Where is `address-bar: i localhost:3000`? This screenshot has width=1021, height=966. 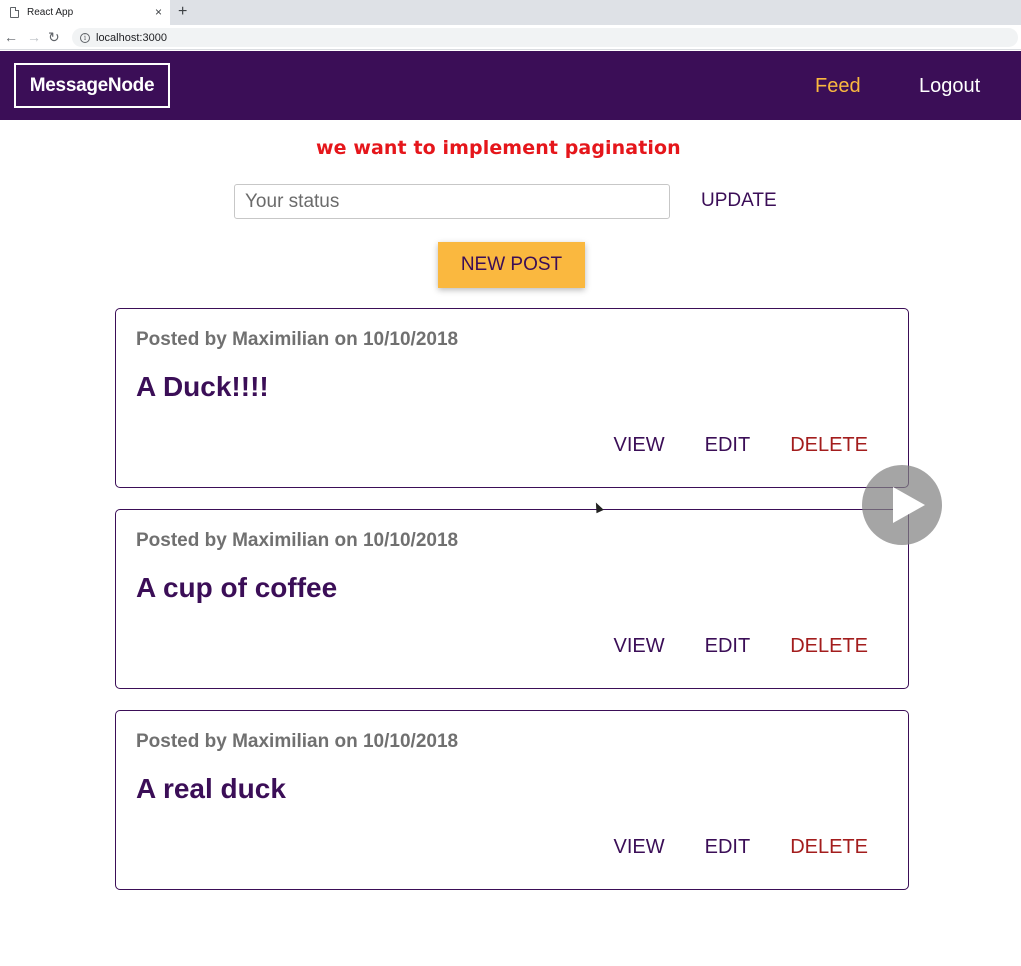 address-bar: i localhost:3000 is located at coordinates (545, 37).